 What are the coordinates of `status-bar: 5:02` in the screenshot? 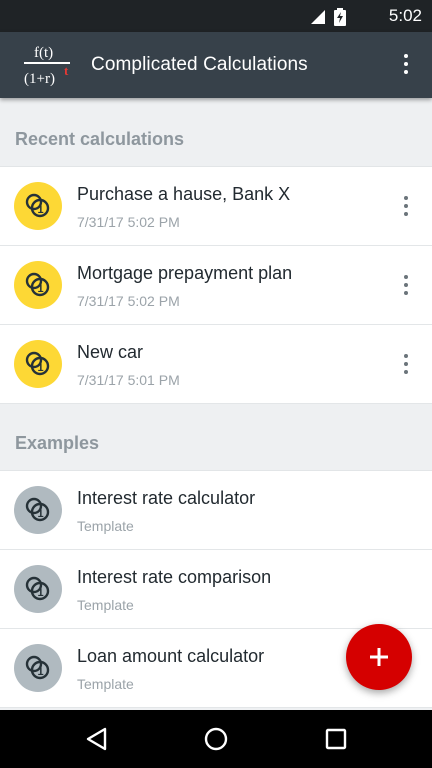 It's located at (216, 16).